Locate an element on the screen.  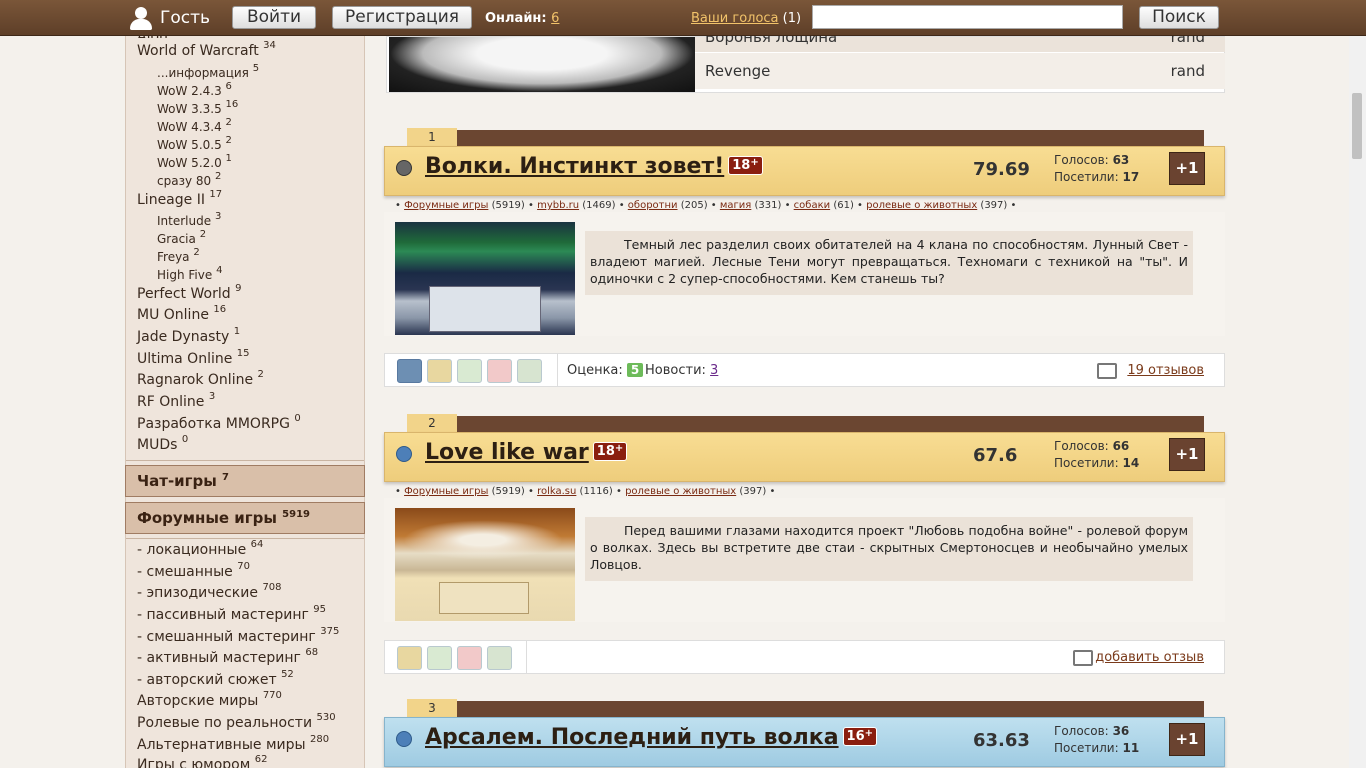
sidebar-item: Альтернативные миры 280 is located at coordinates (233, 743).